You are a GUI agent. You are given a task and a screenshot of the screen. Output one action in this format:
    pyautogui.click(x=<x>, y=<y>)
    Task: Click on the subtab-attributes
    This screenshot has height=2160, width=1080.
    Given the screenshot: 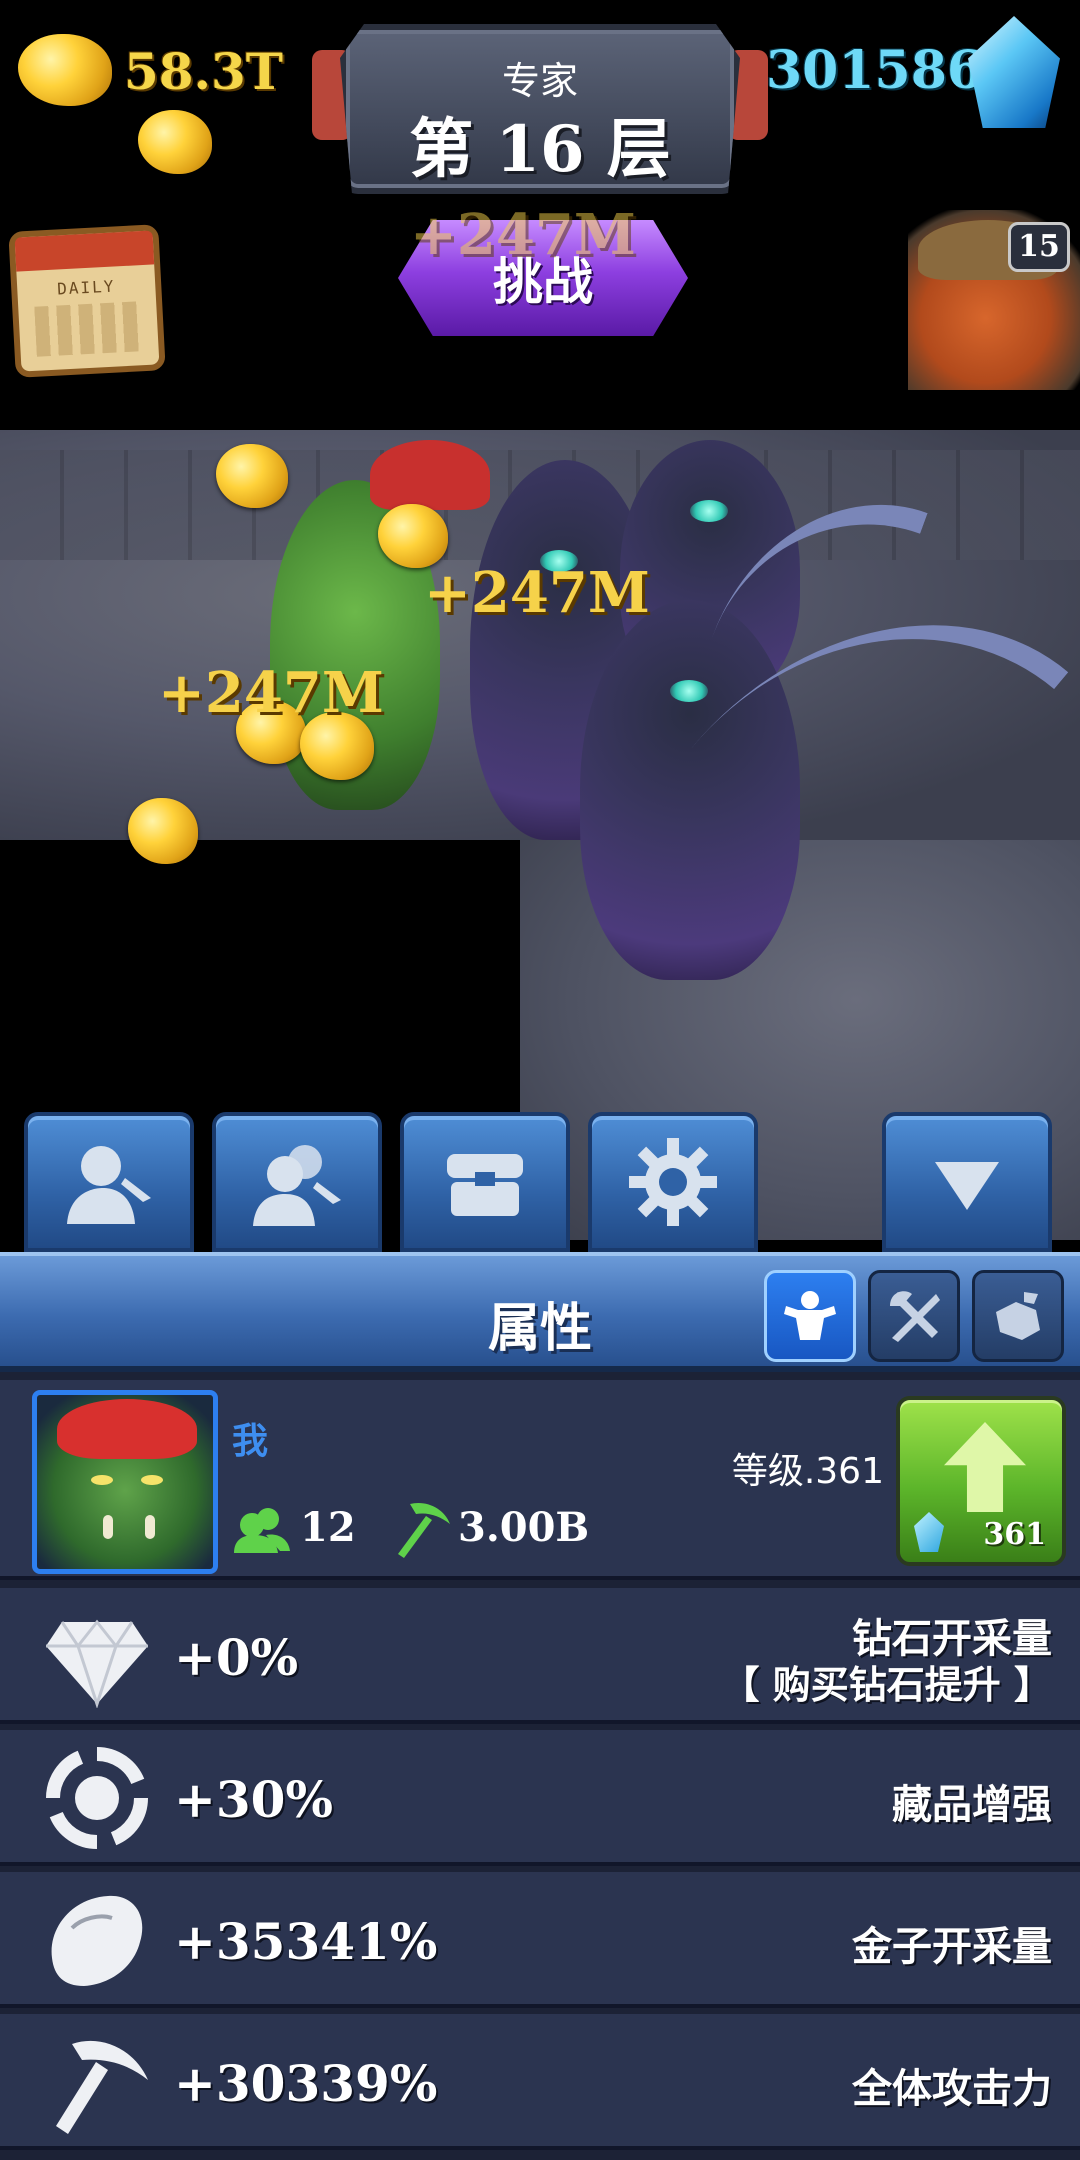 What is the action you would take?
    pyautogui.click(x=810, y=1316)
    